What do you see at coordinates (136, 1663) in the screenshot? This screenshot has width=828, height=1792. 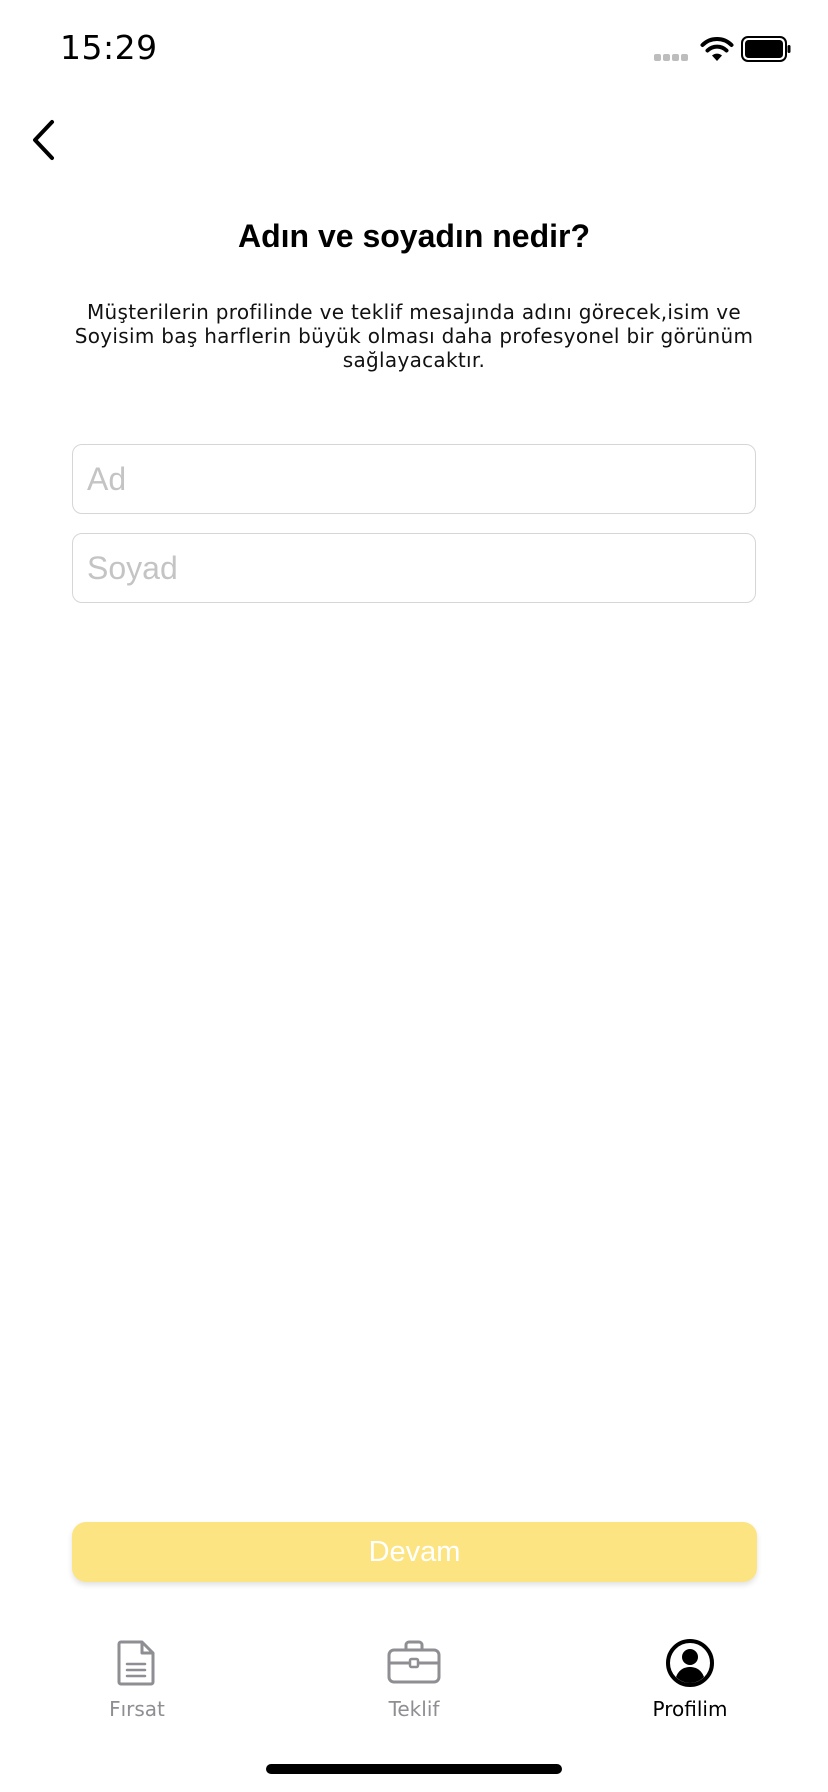 I see `document-icon` at bounding box center [136, 1663].